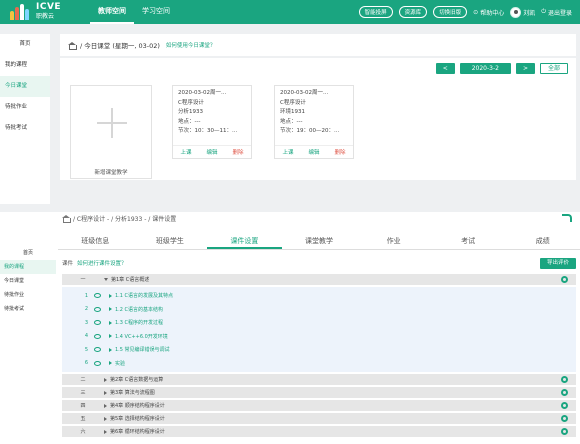 Image resolution: width=580 pixels, height=444 pixels. What do you see at coordinates (319, 405) in the screenshot?
I see `chapter-row: 四 第4章 顺序结构程序设计` at bounding box center [319, 405].